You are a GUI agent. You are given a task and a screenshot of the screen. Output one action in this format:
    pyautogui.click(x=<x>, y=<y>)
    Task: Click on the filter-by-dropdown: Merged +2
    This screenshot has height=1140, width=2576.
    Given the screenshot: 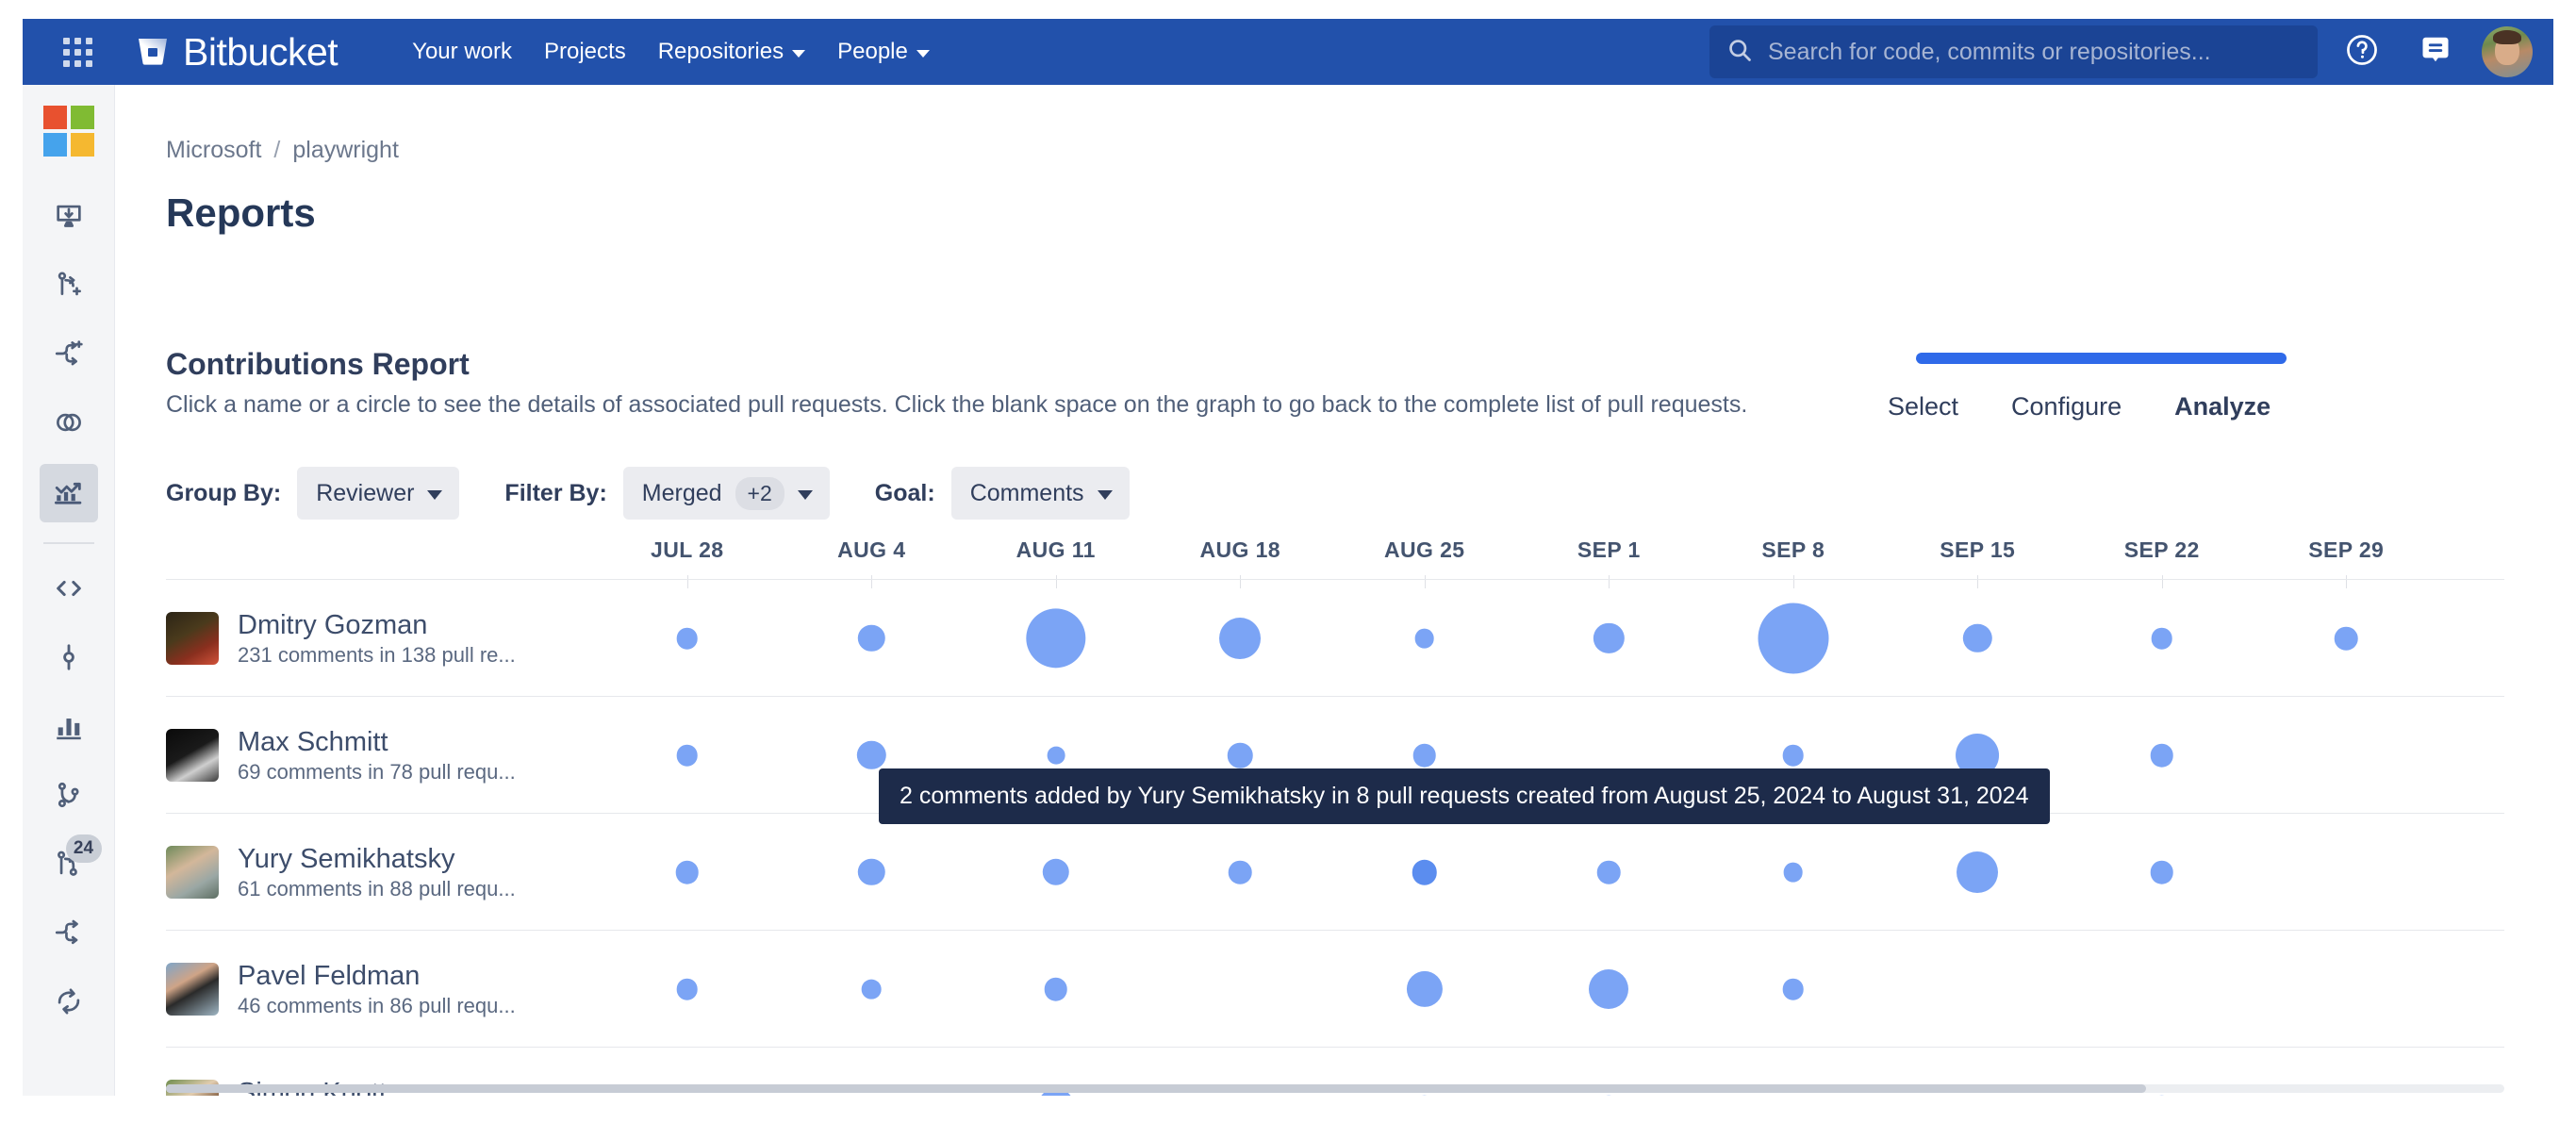 What is the action you would take?
    pyautogui.click(x=726, y=494)
    